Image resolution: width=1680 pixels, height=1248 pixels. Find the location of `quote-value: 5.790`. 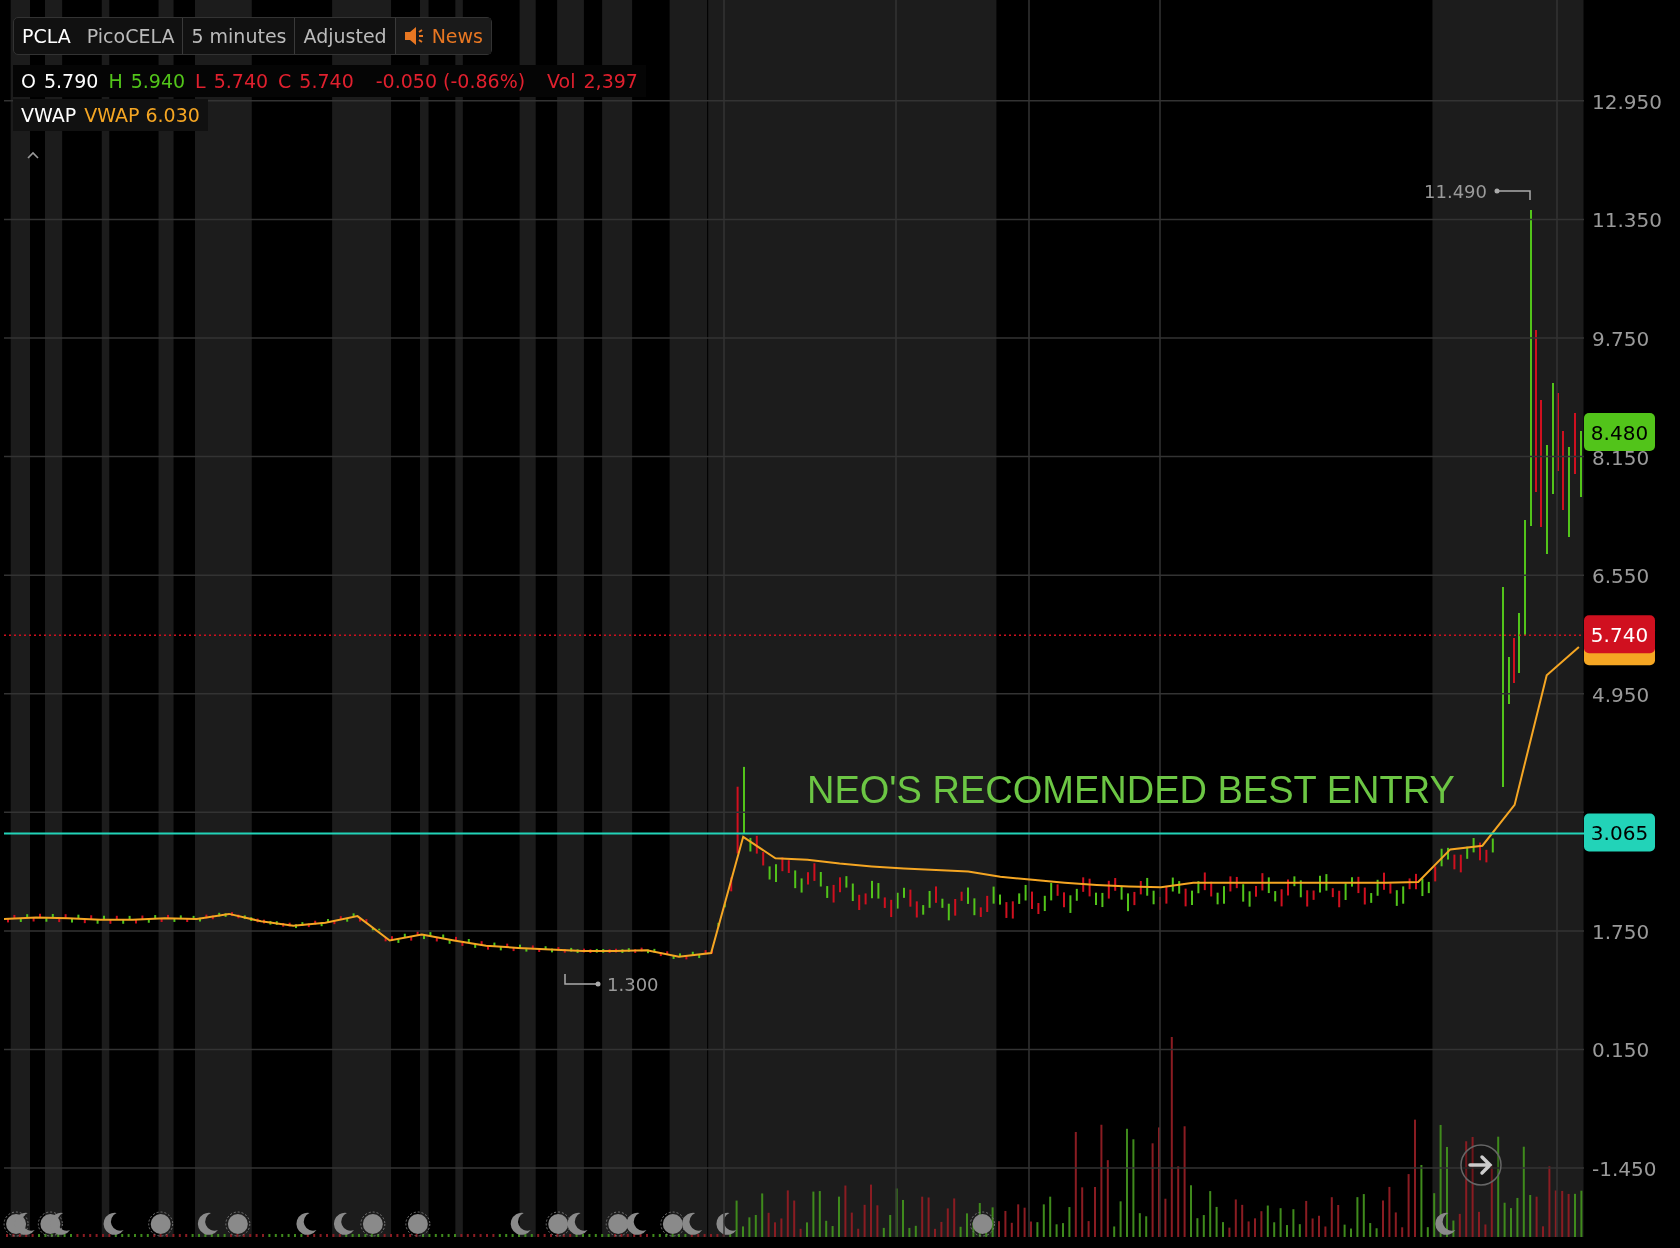

quote-value: 5.790 is located at coordinates (71, 81).